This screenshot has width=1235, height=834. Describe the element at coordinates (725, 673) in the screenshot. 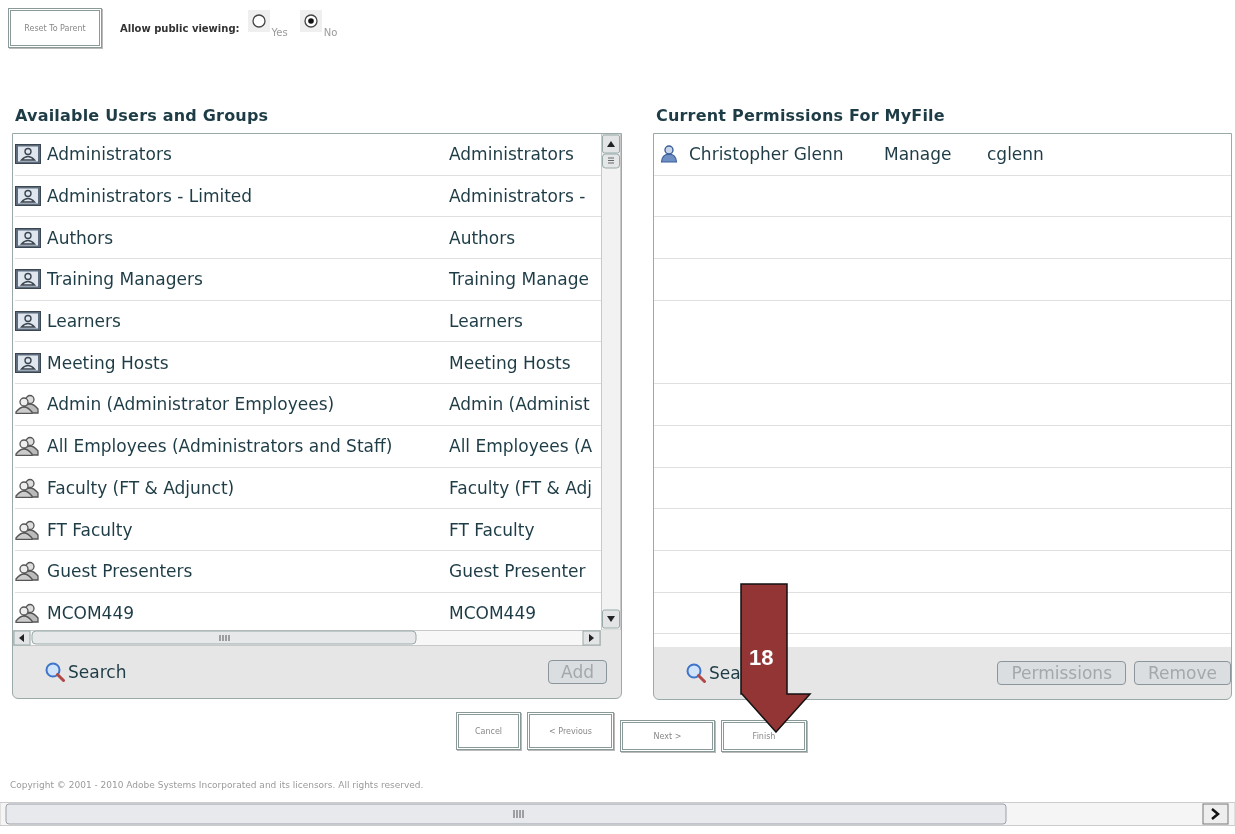

I see `search-link: Sea` at that location.